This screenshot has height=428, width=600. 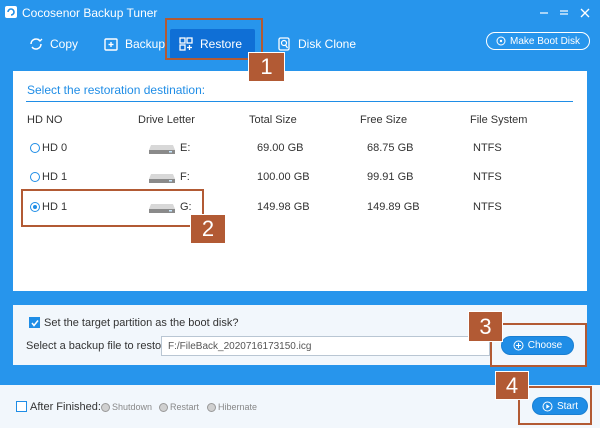 I want to click on after-finished-label: After Finished:, so click(x=65, y=407).